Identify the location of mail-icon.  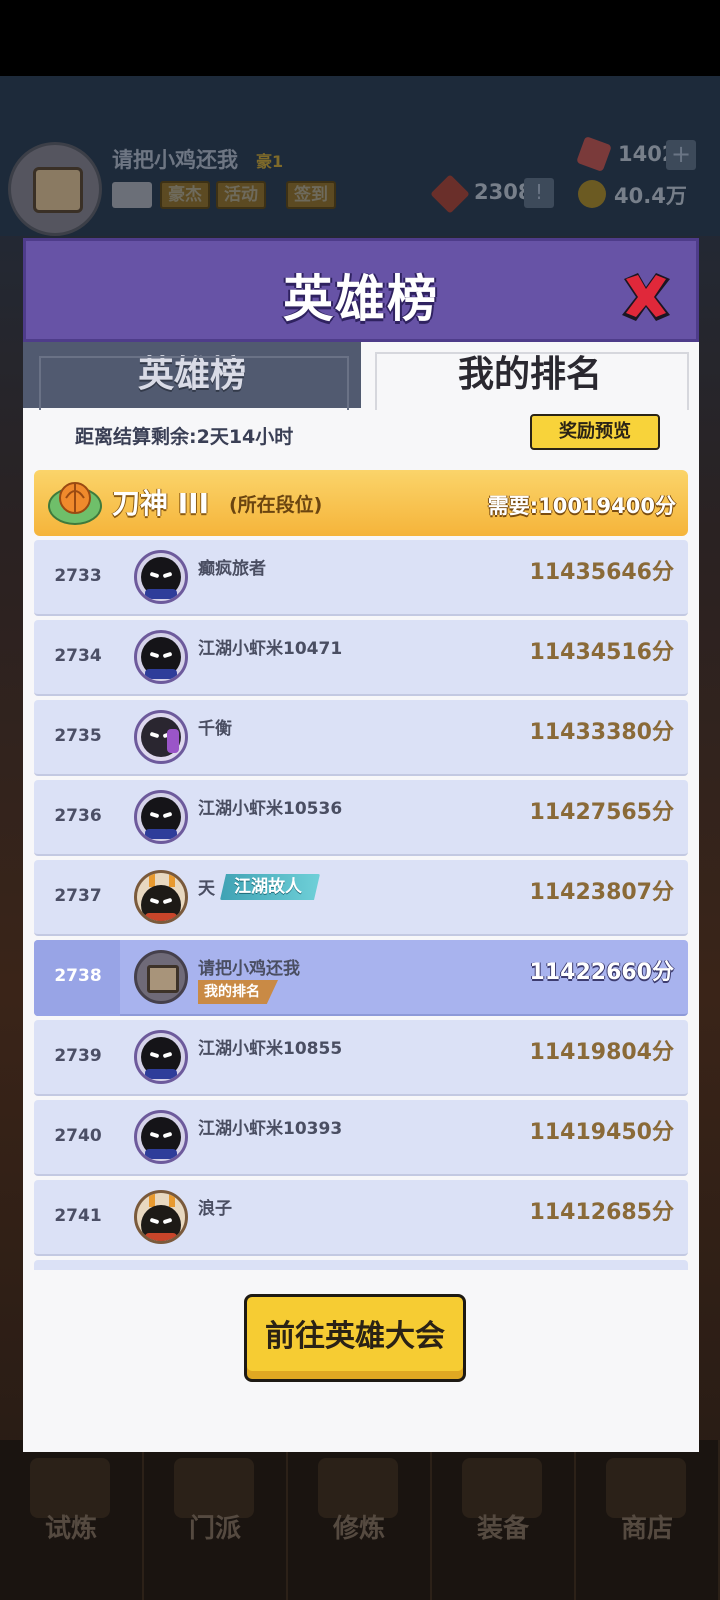
(132, 195).